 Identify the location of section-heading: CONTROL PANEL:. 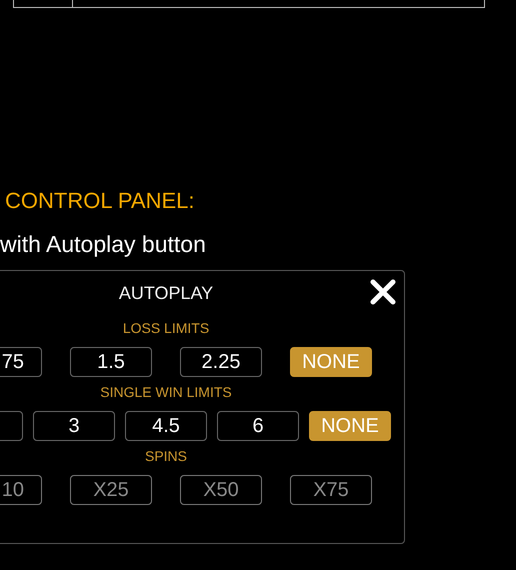
(100, 201).